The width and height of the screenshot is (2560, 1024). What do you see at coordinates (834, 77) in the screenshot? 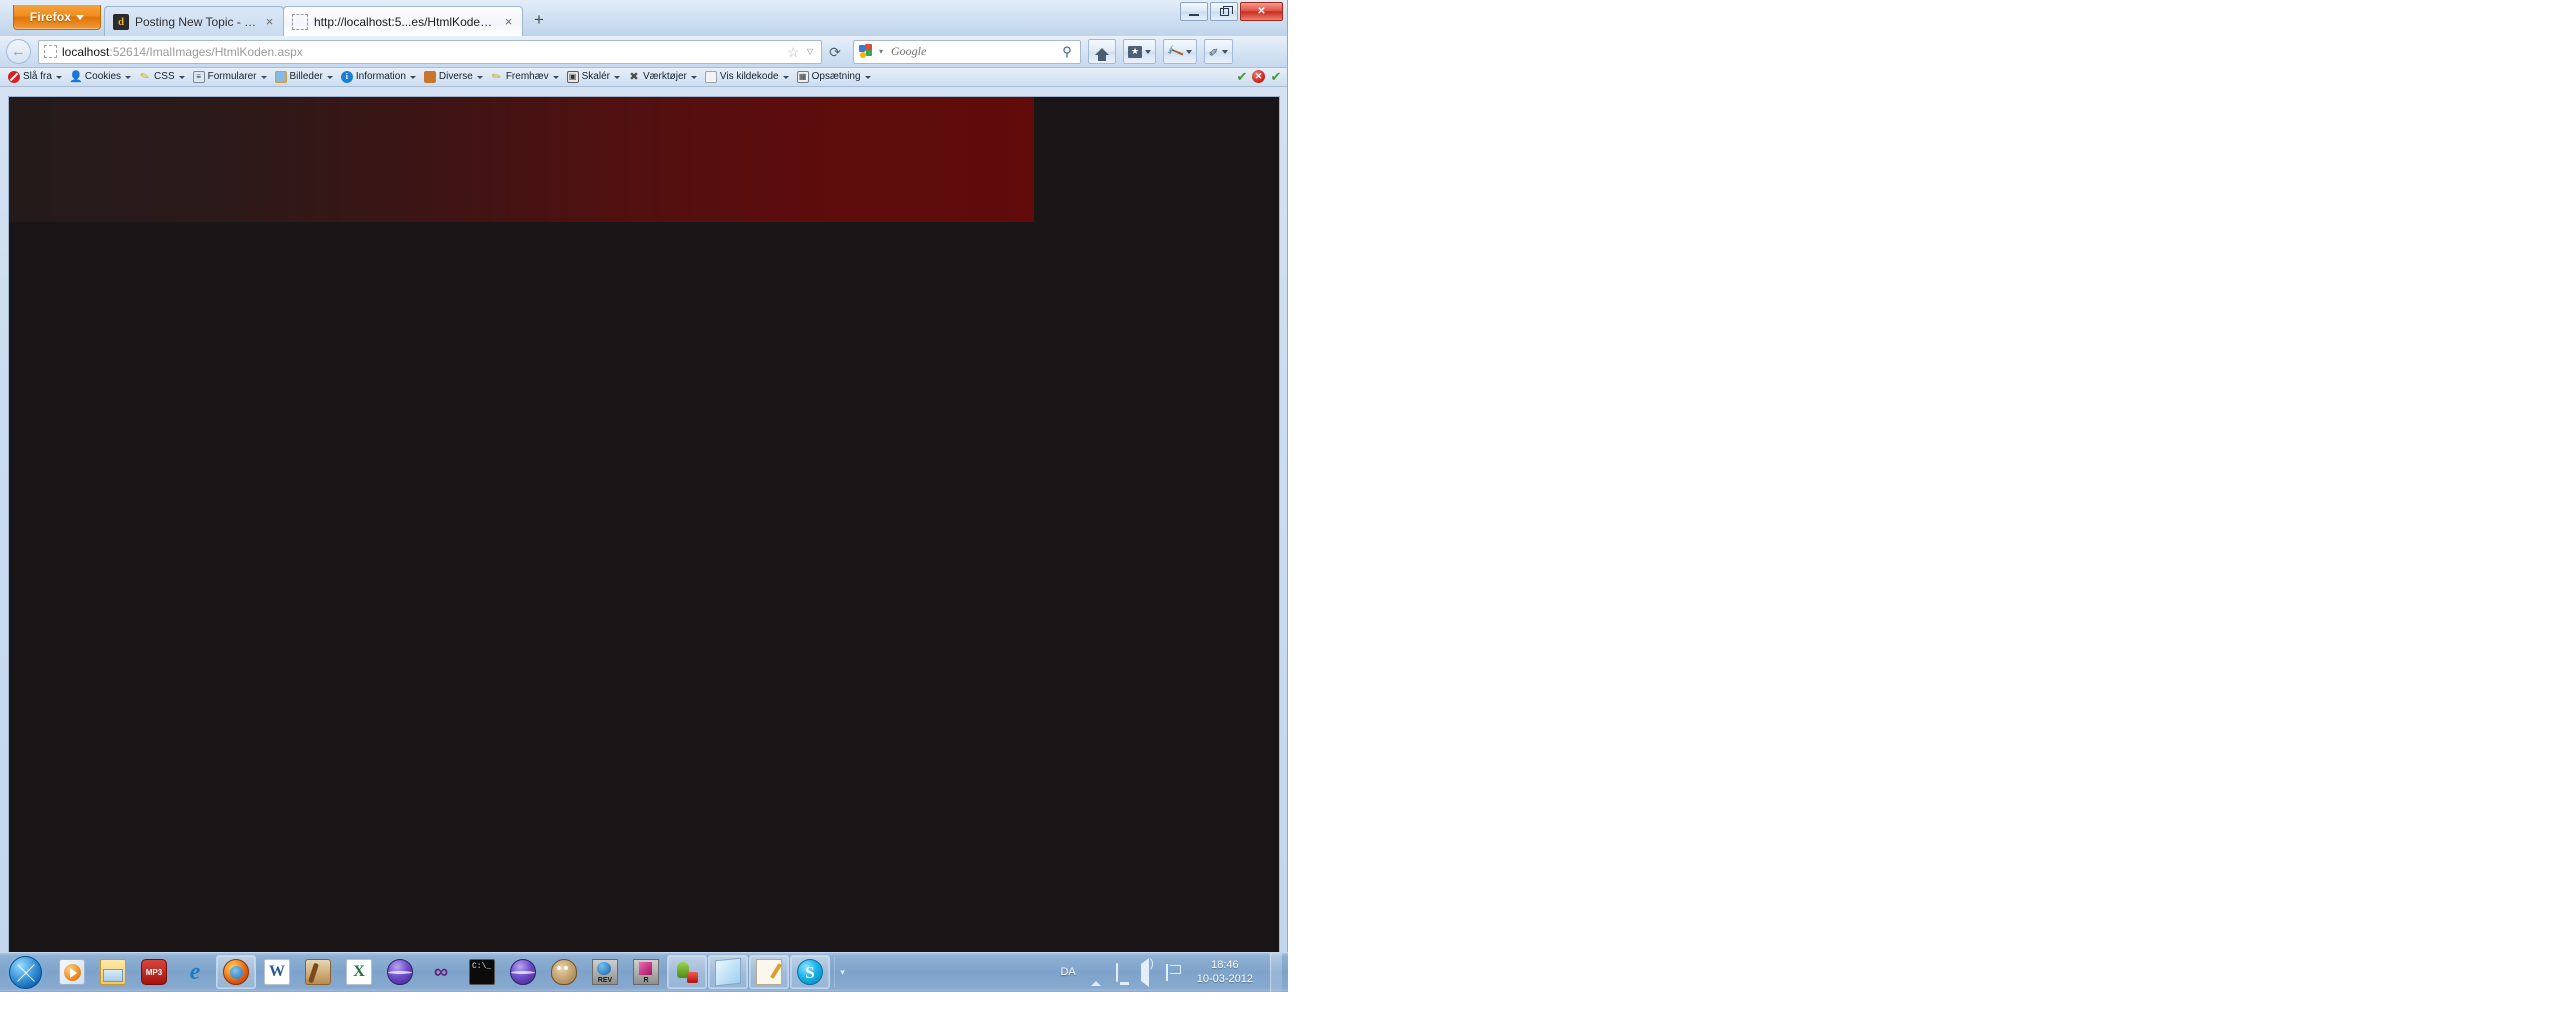
I see `wd-item-options: ▦ Opsætning` at bounding box center [834, 77].